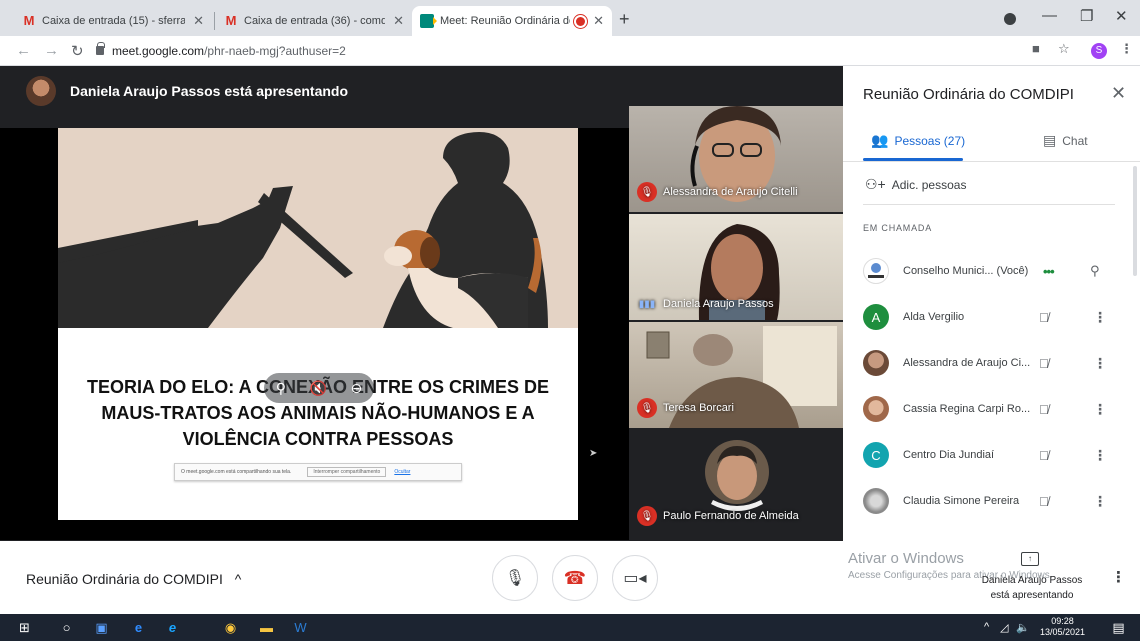 This screenshot has height=641, width=1140. I want to click on forward-arrow-icon: →, so click(51, 50).